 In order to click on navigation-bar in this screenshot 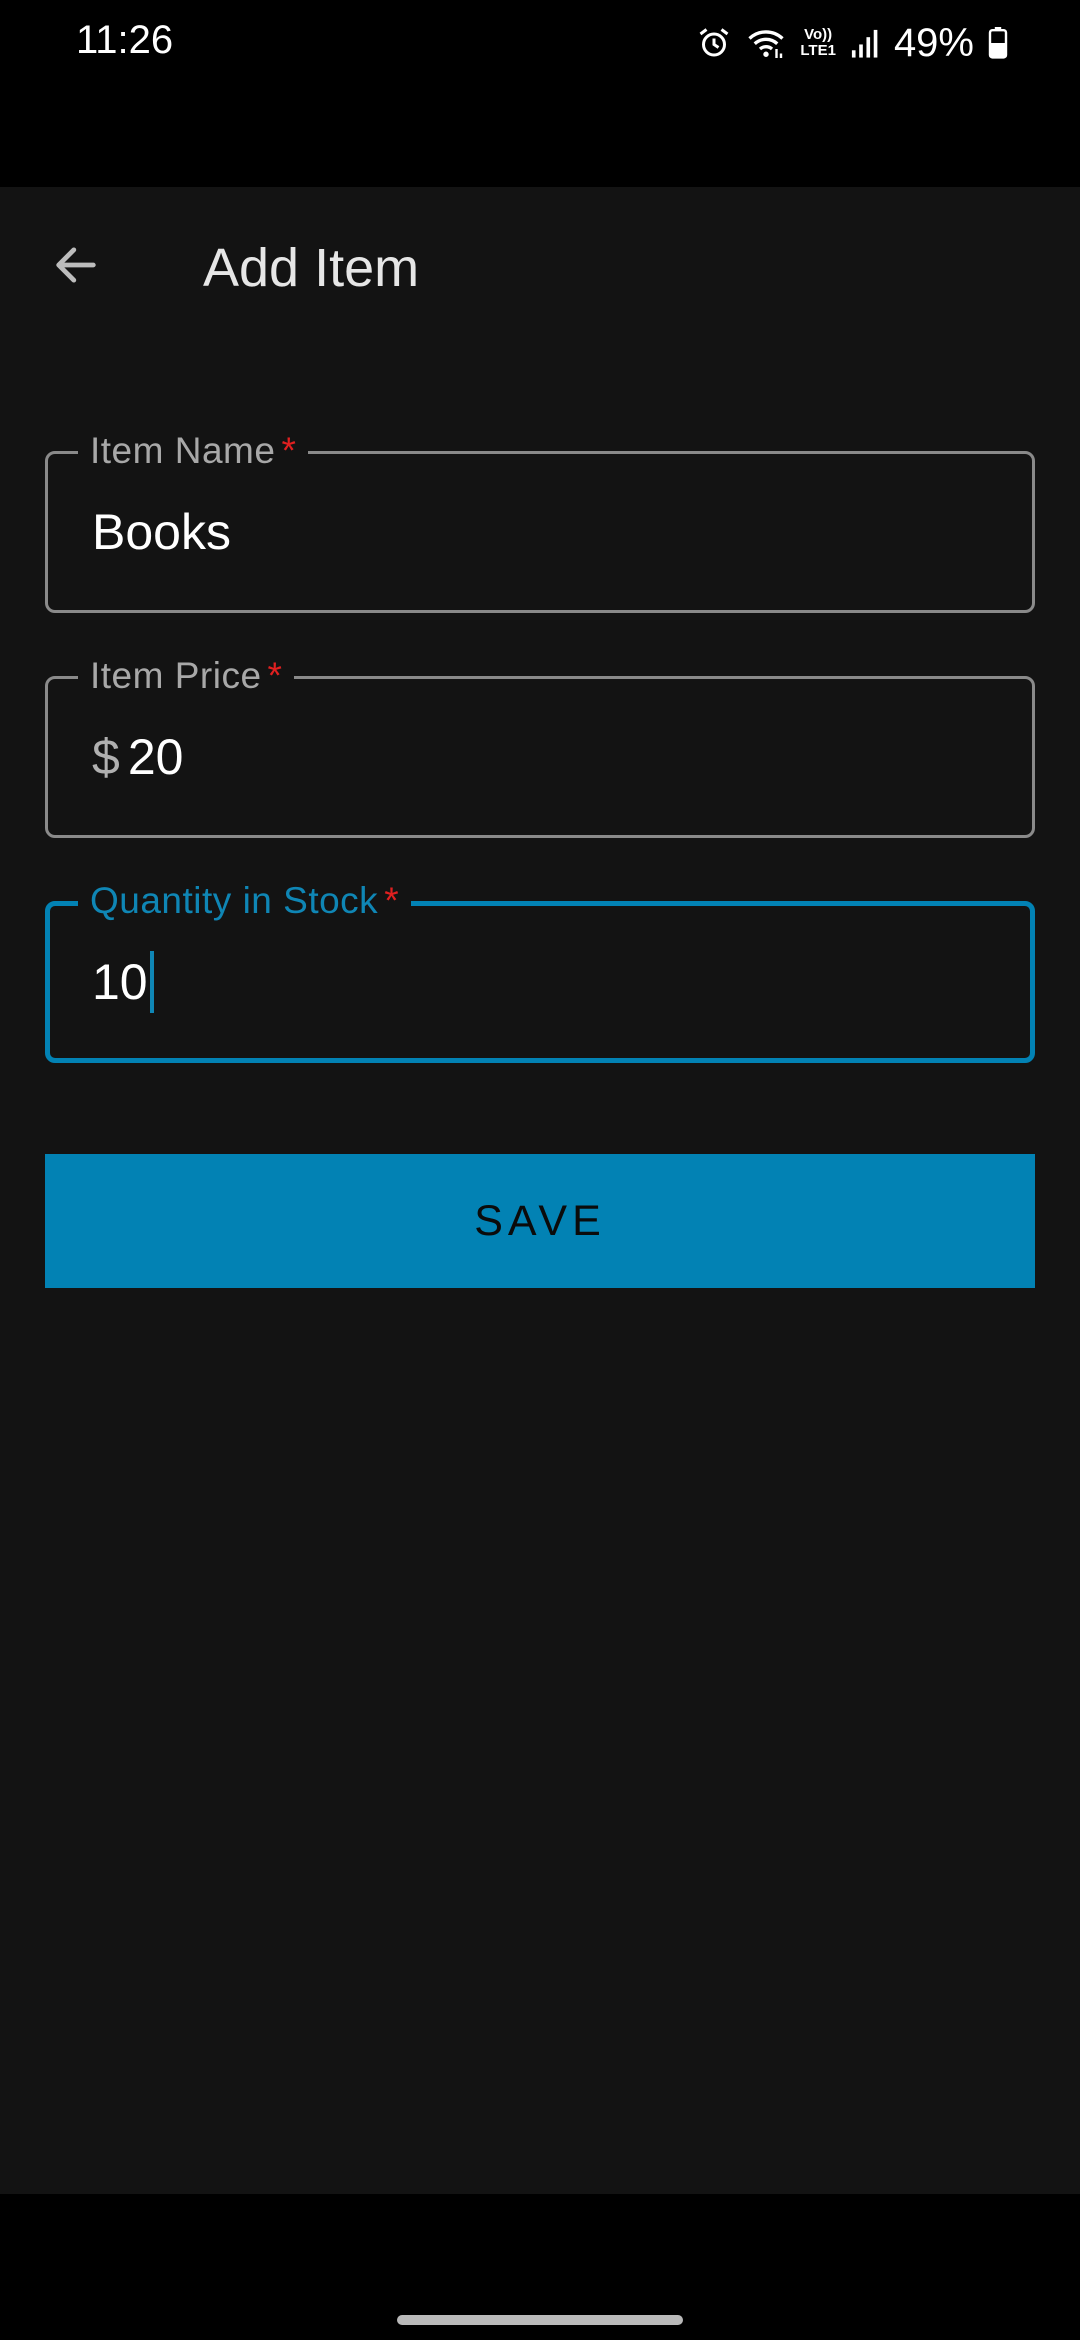, I will do `click(540, 2267)`.